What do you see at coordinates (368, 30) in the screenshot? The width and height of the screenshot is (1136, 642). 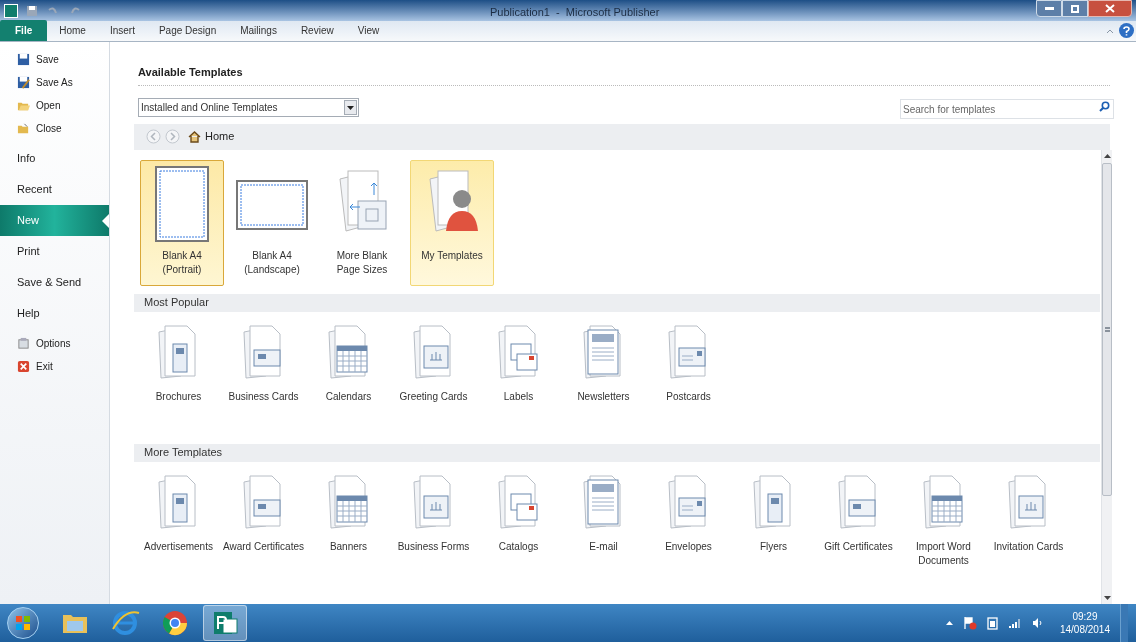 I see `ribbon-tab: View` at bounding box center [368, 30].